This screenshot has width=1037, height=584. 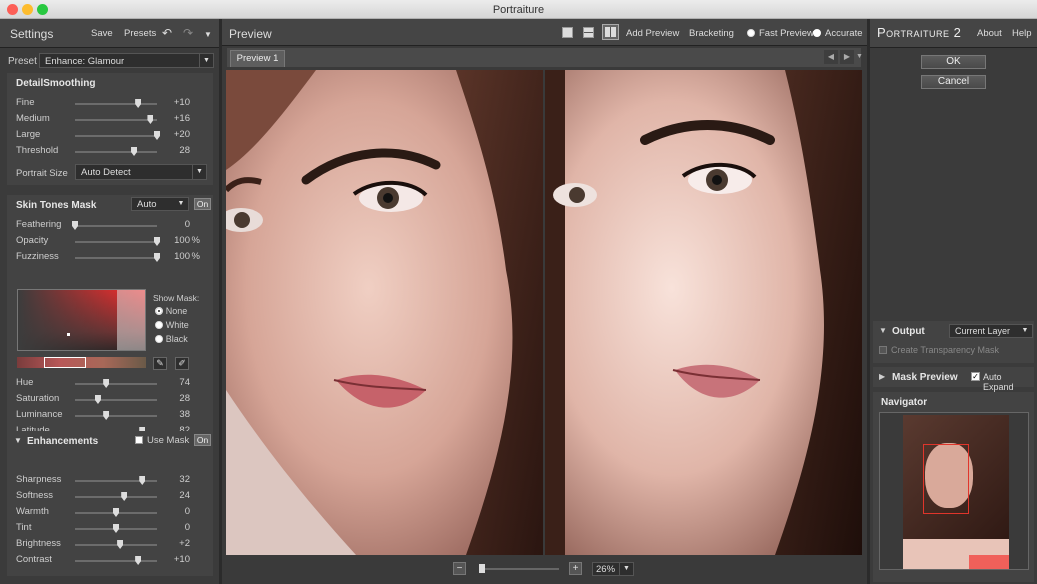 I want to click on brand-header: Portraiture 2 About Help, so click(x=953, y=33).